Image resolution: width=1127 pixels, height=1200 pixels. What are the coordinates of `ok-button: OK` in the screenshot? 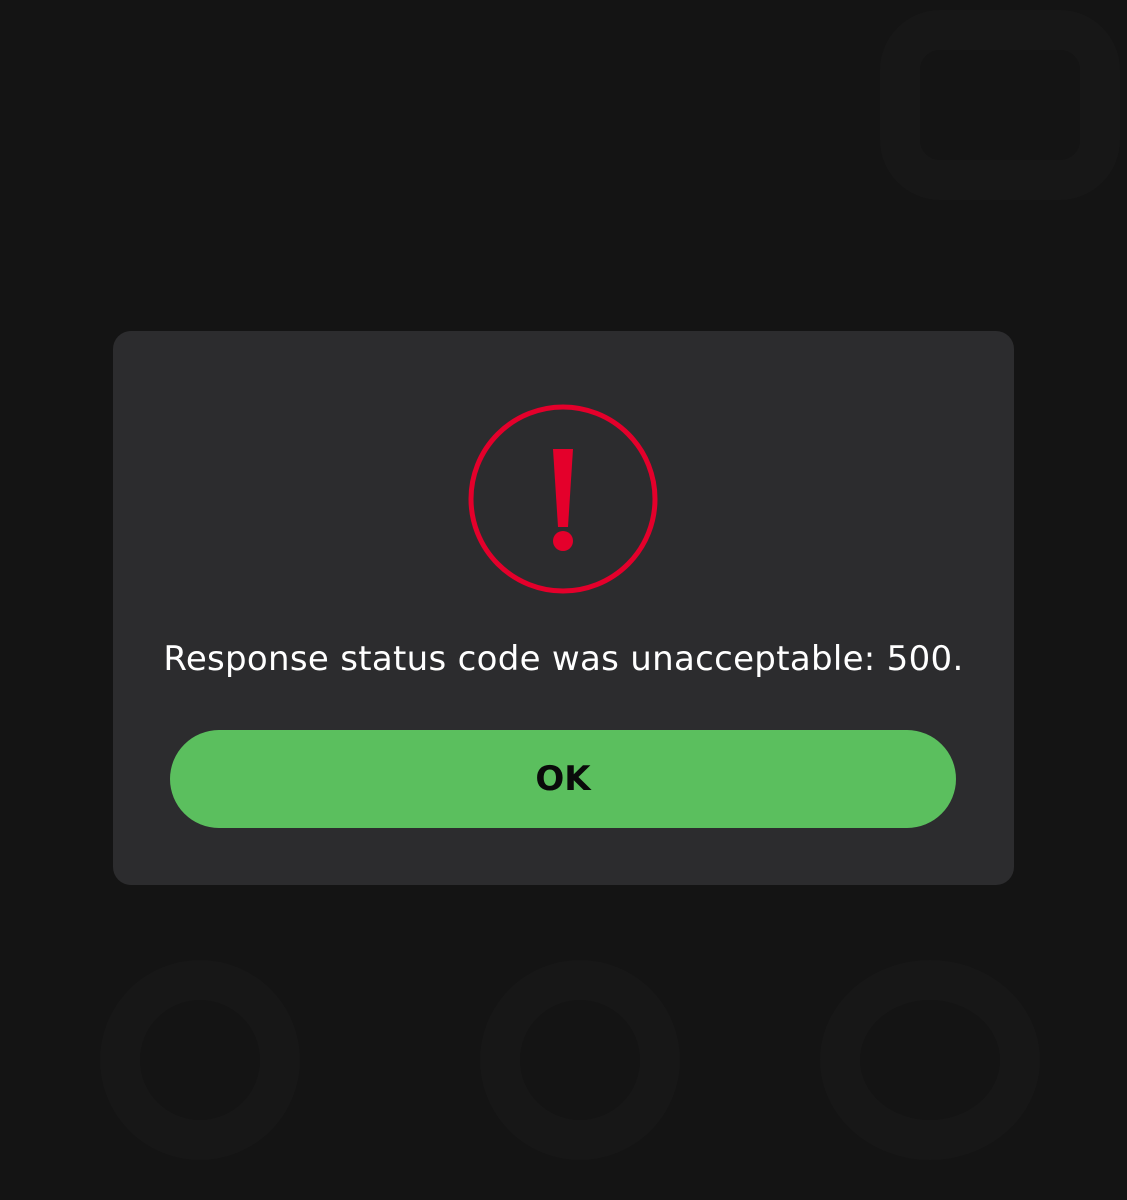 It's located at (563, 779).